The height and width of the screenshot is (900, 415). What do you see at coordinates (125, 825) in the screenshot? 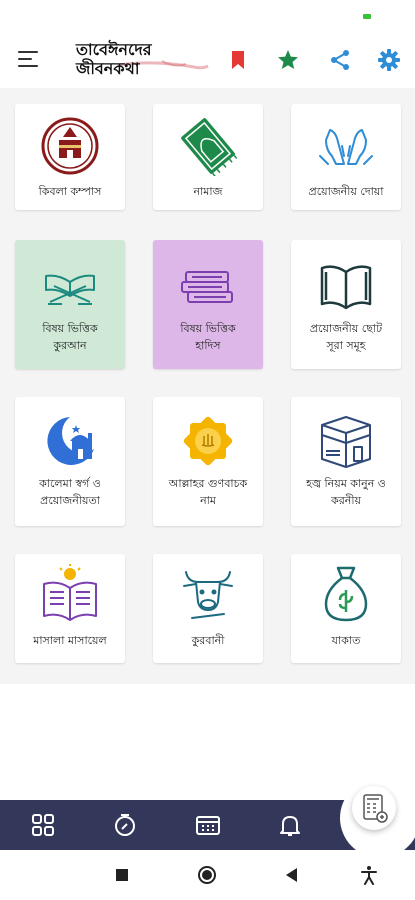
I see `compass-icon` at bounding box center [125, 825].